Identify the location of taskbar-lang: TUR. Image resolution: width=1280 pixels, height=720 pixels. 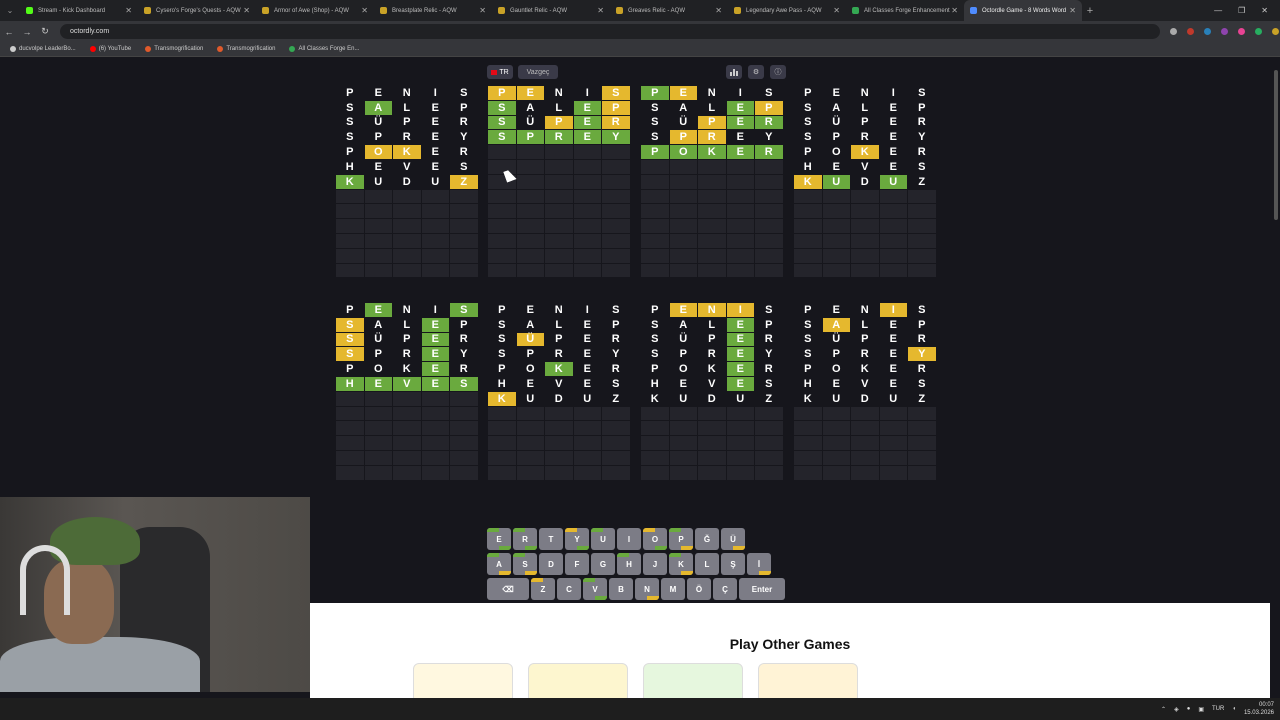
(1218, 709).